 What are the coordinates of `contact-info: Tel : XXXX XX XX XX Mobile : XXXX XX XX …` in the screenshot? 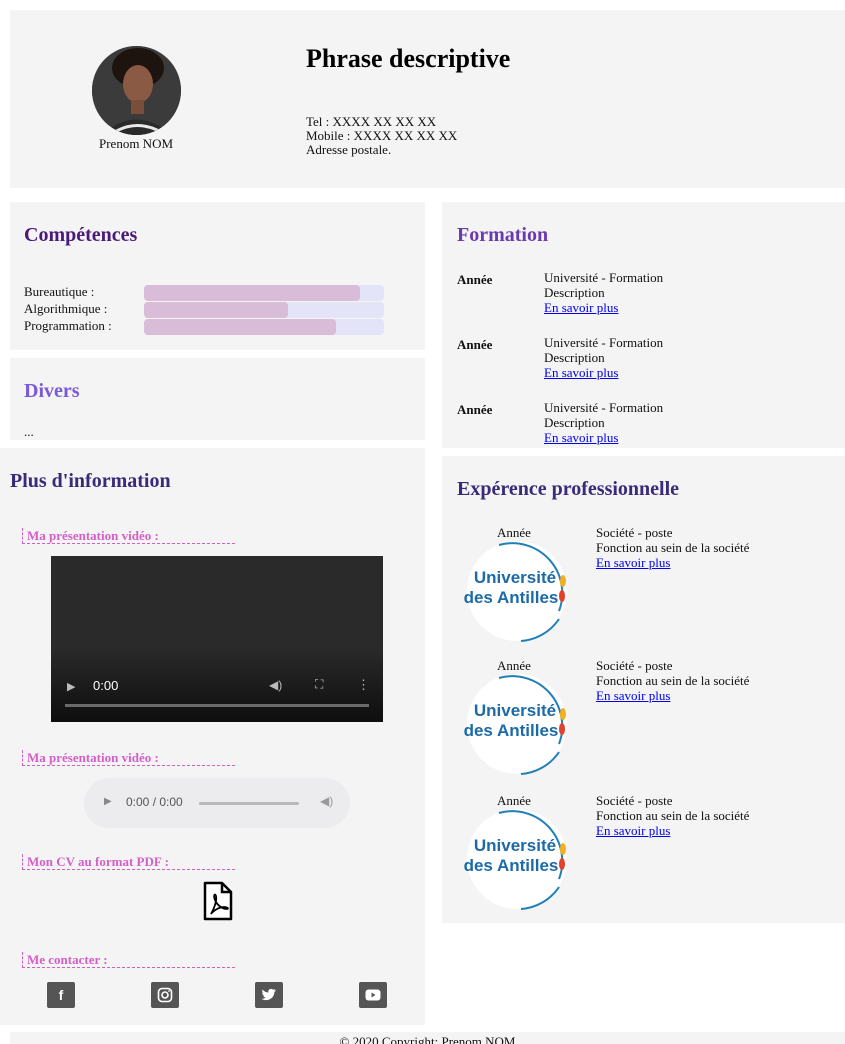 It's located at (381, 136).